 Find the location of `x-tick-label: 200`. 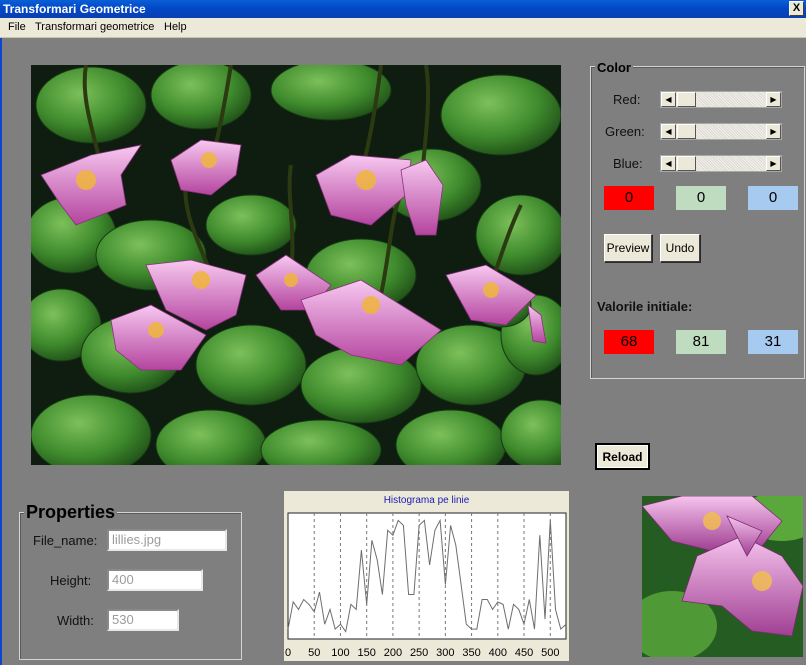

x-tick-label: 200 is located at coordinates (393, 653).